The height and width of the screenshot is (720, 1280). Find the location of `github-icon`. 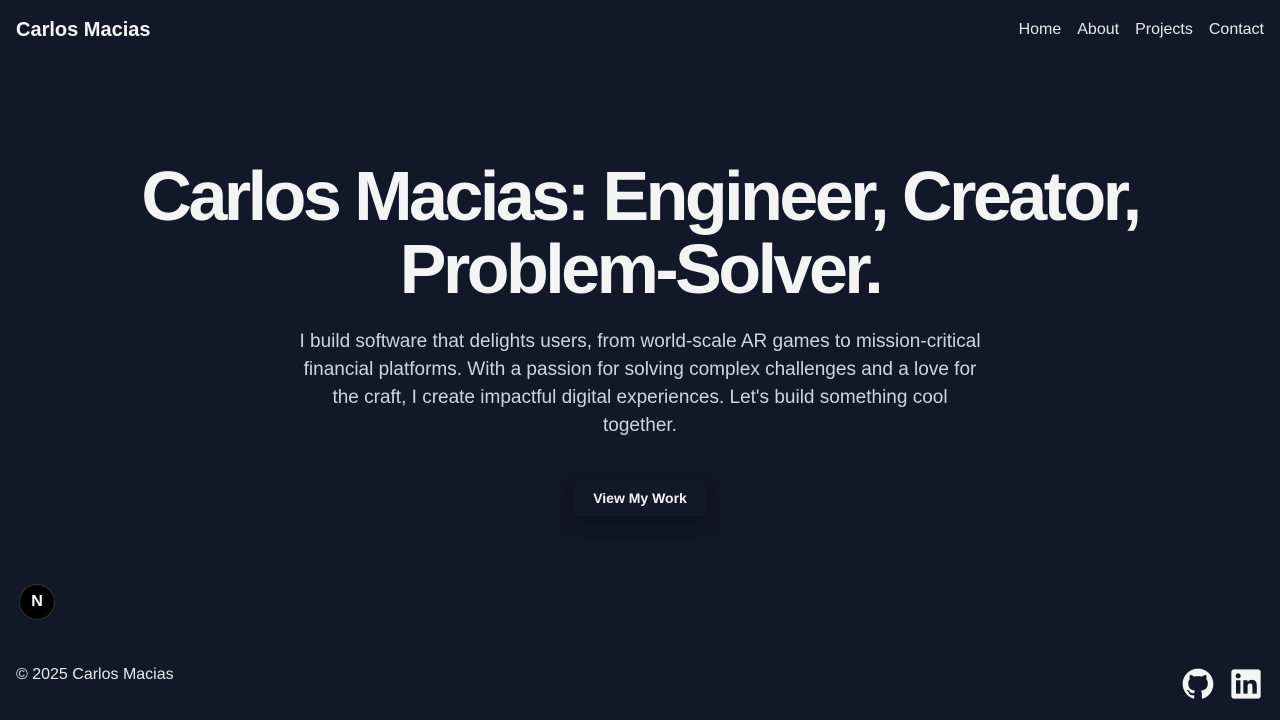

github-icon is located at coordinates (1198, 684).